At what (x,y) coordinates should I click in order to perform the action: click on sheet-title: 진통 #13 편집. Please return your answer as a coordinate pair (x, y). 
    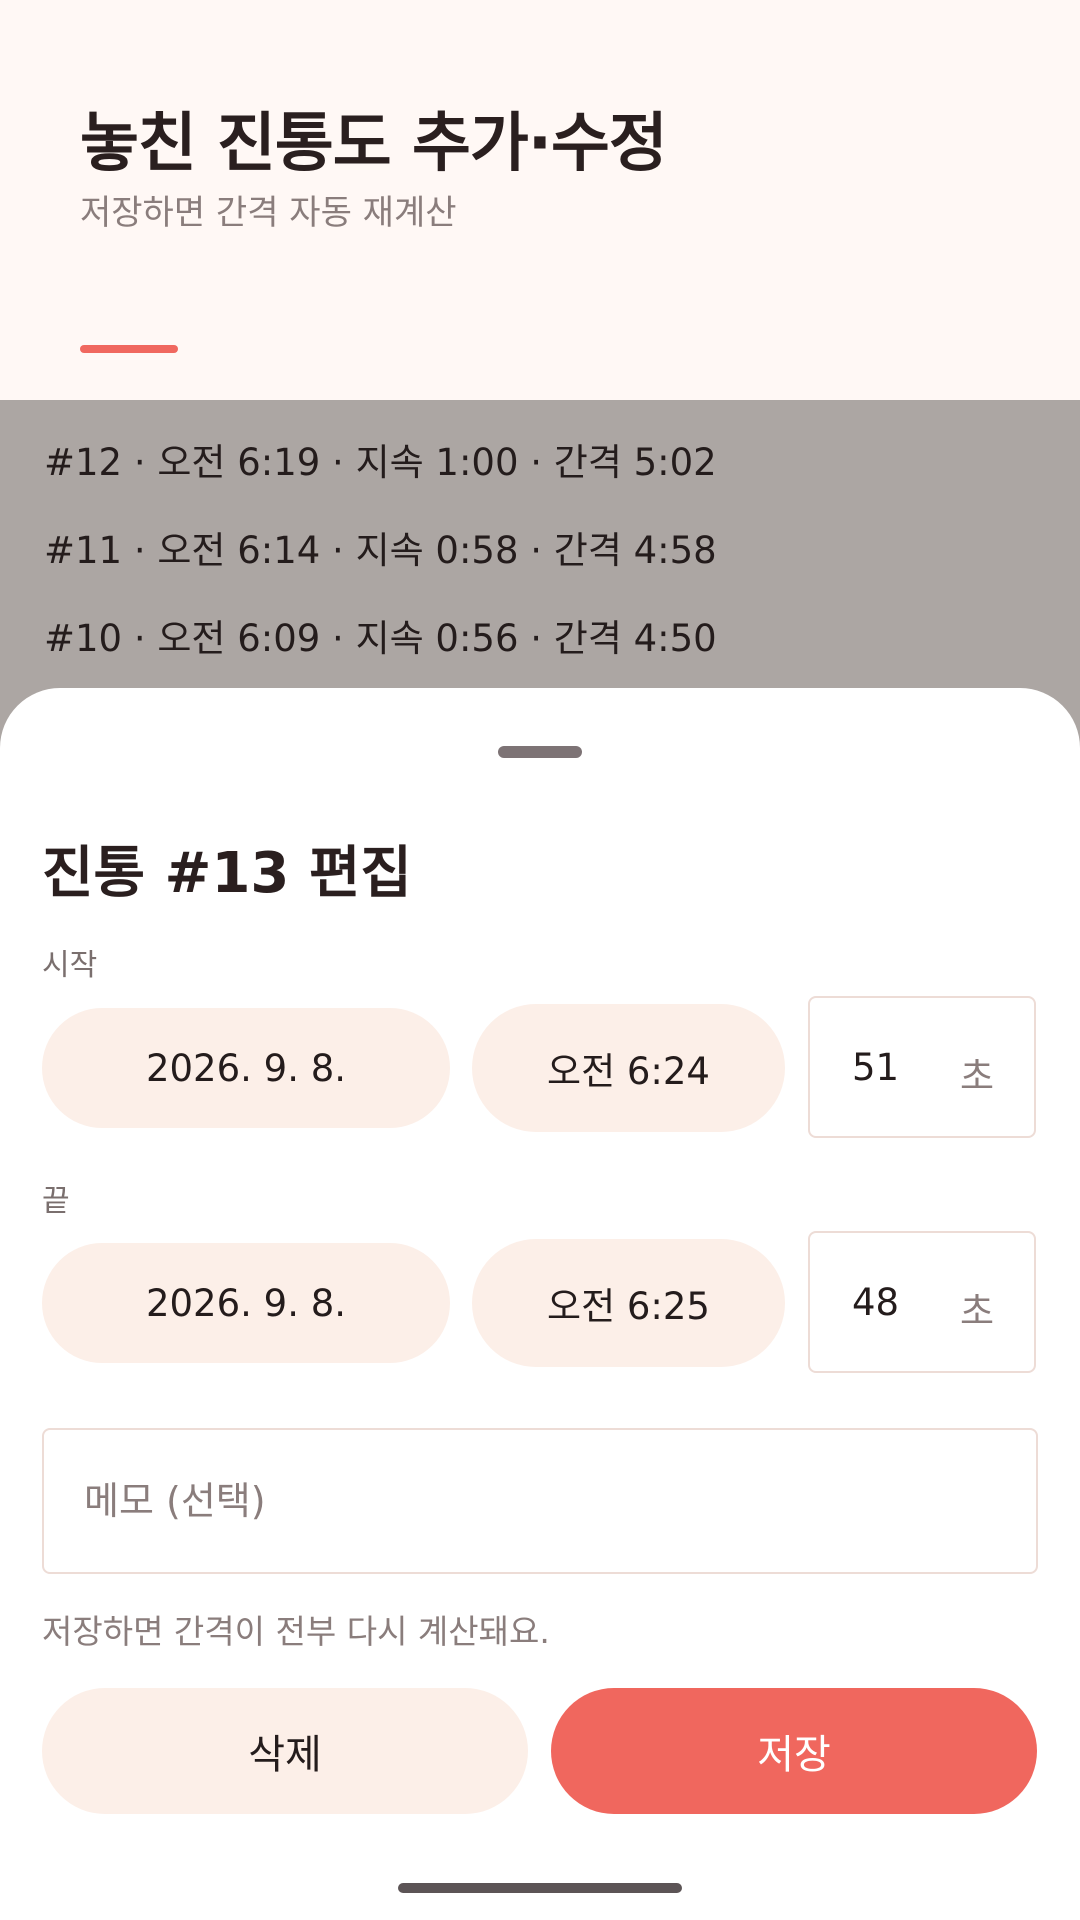
    Looking at the image, I should click on (227, 873).